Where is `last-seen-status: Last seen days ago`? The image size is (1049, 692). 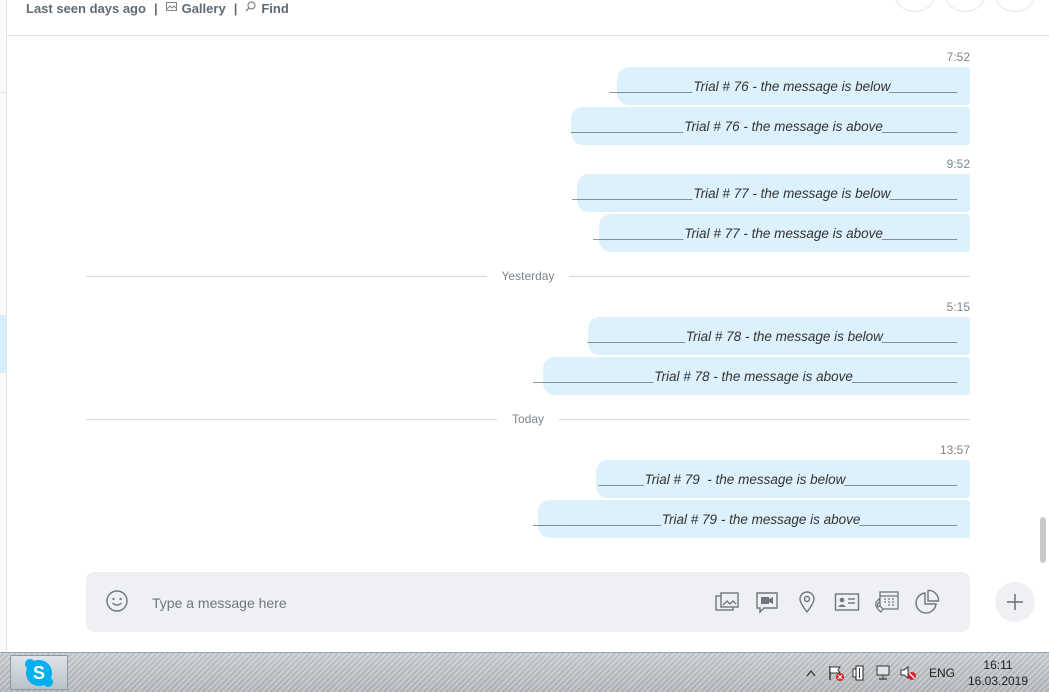
last-seen-status: Last seen days ago is located at coordinates (86, 8).